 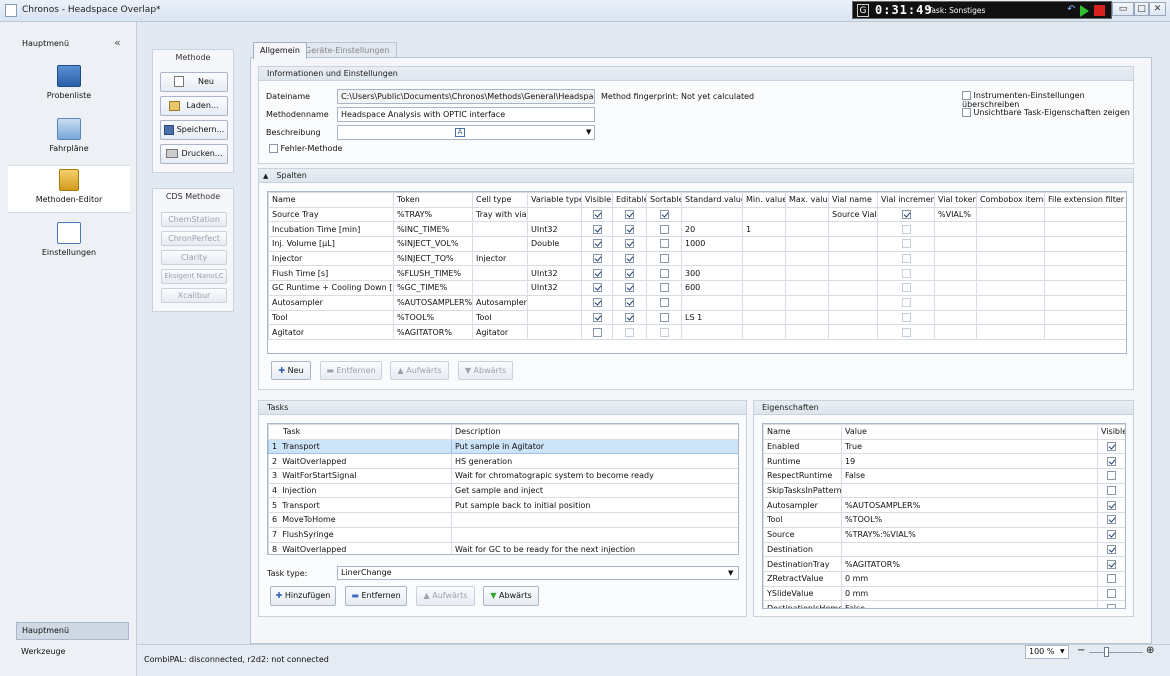 I want to click on property-row: SkipTasksInPattern, so click(x=944, y=490).